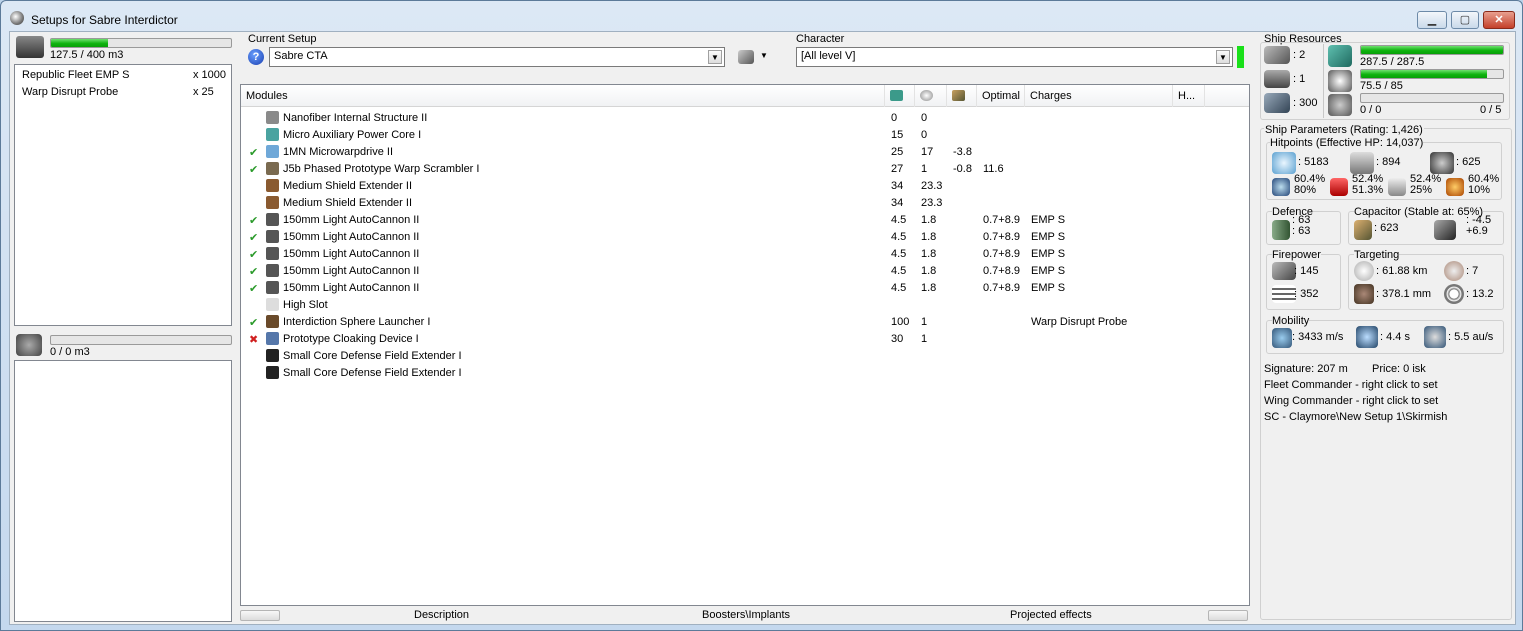 This screenshot has height=631, width=1523. Describe the element at coordinates (900, 322) in the screenshot. I see `module-cpu: 100` at that location.